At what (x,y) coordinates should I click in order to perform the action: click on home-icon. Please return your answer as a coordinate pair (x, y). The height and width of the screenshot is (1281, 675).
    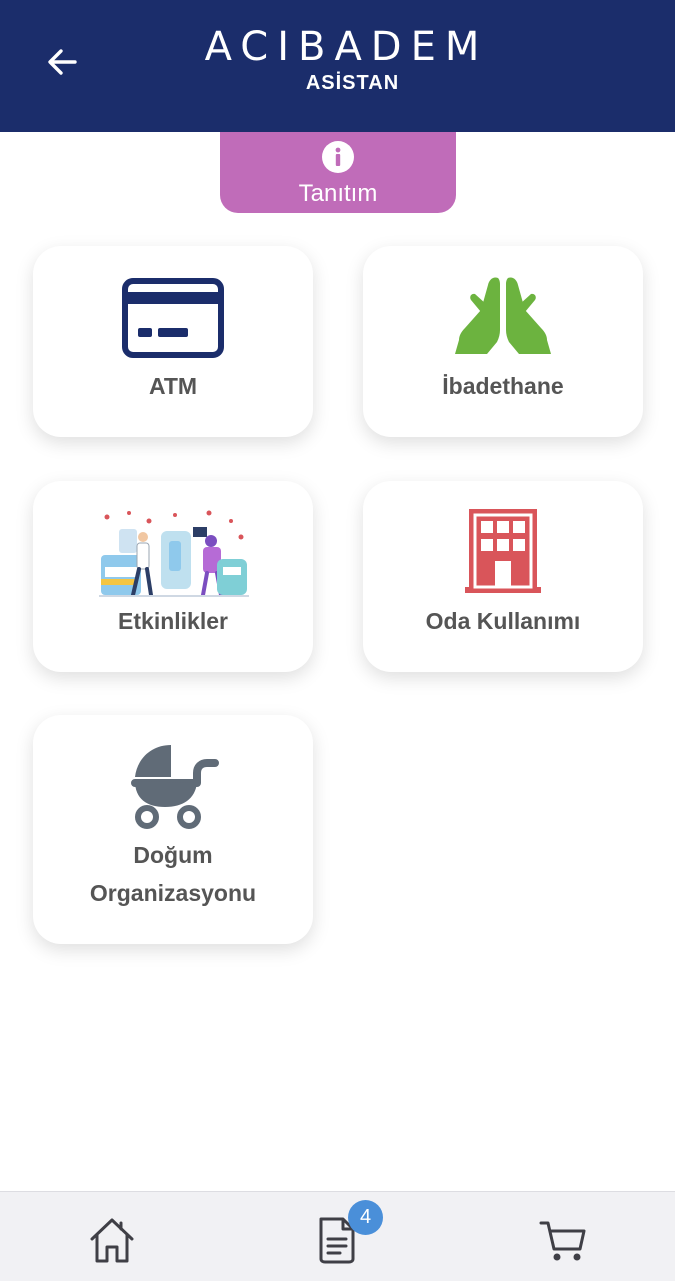
    Looking at the image, I should click on (112, 1240).